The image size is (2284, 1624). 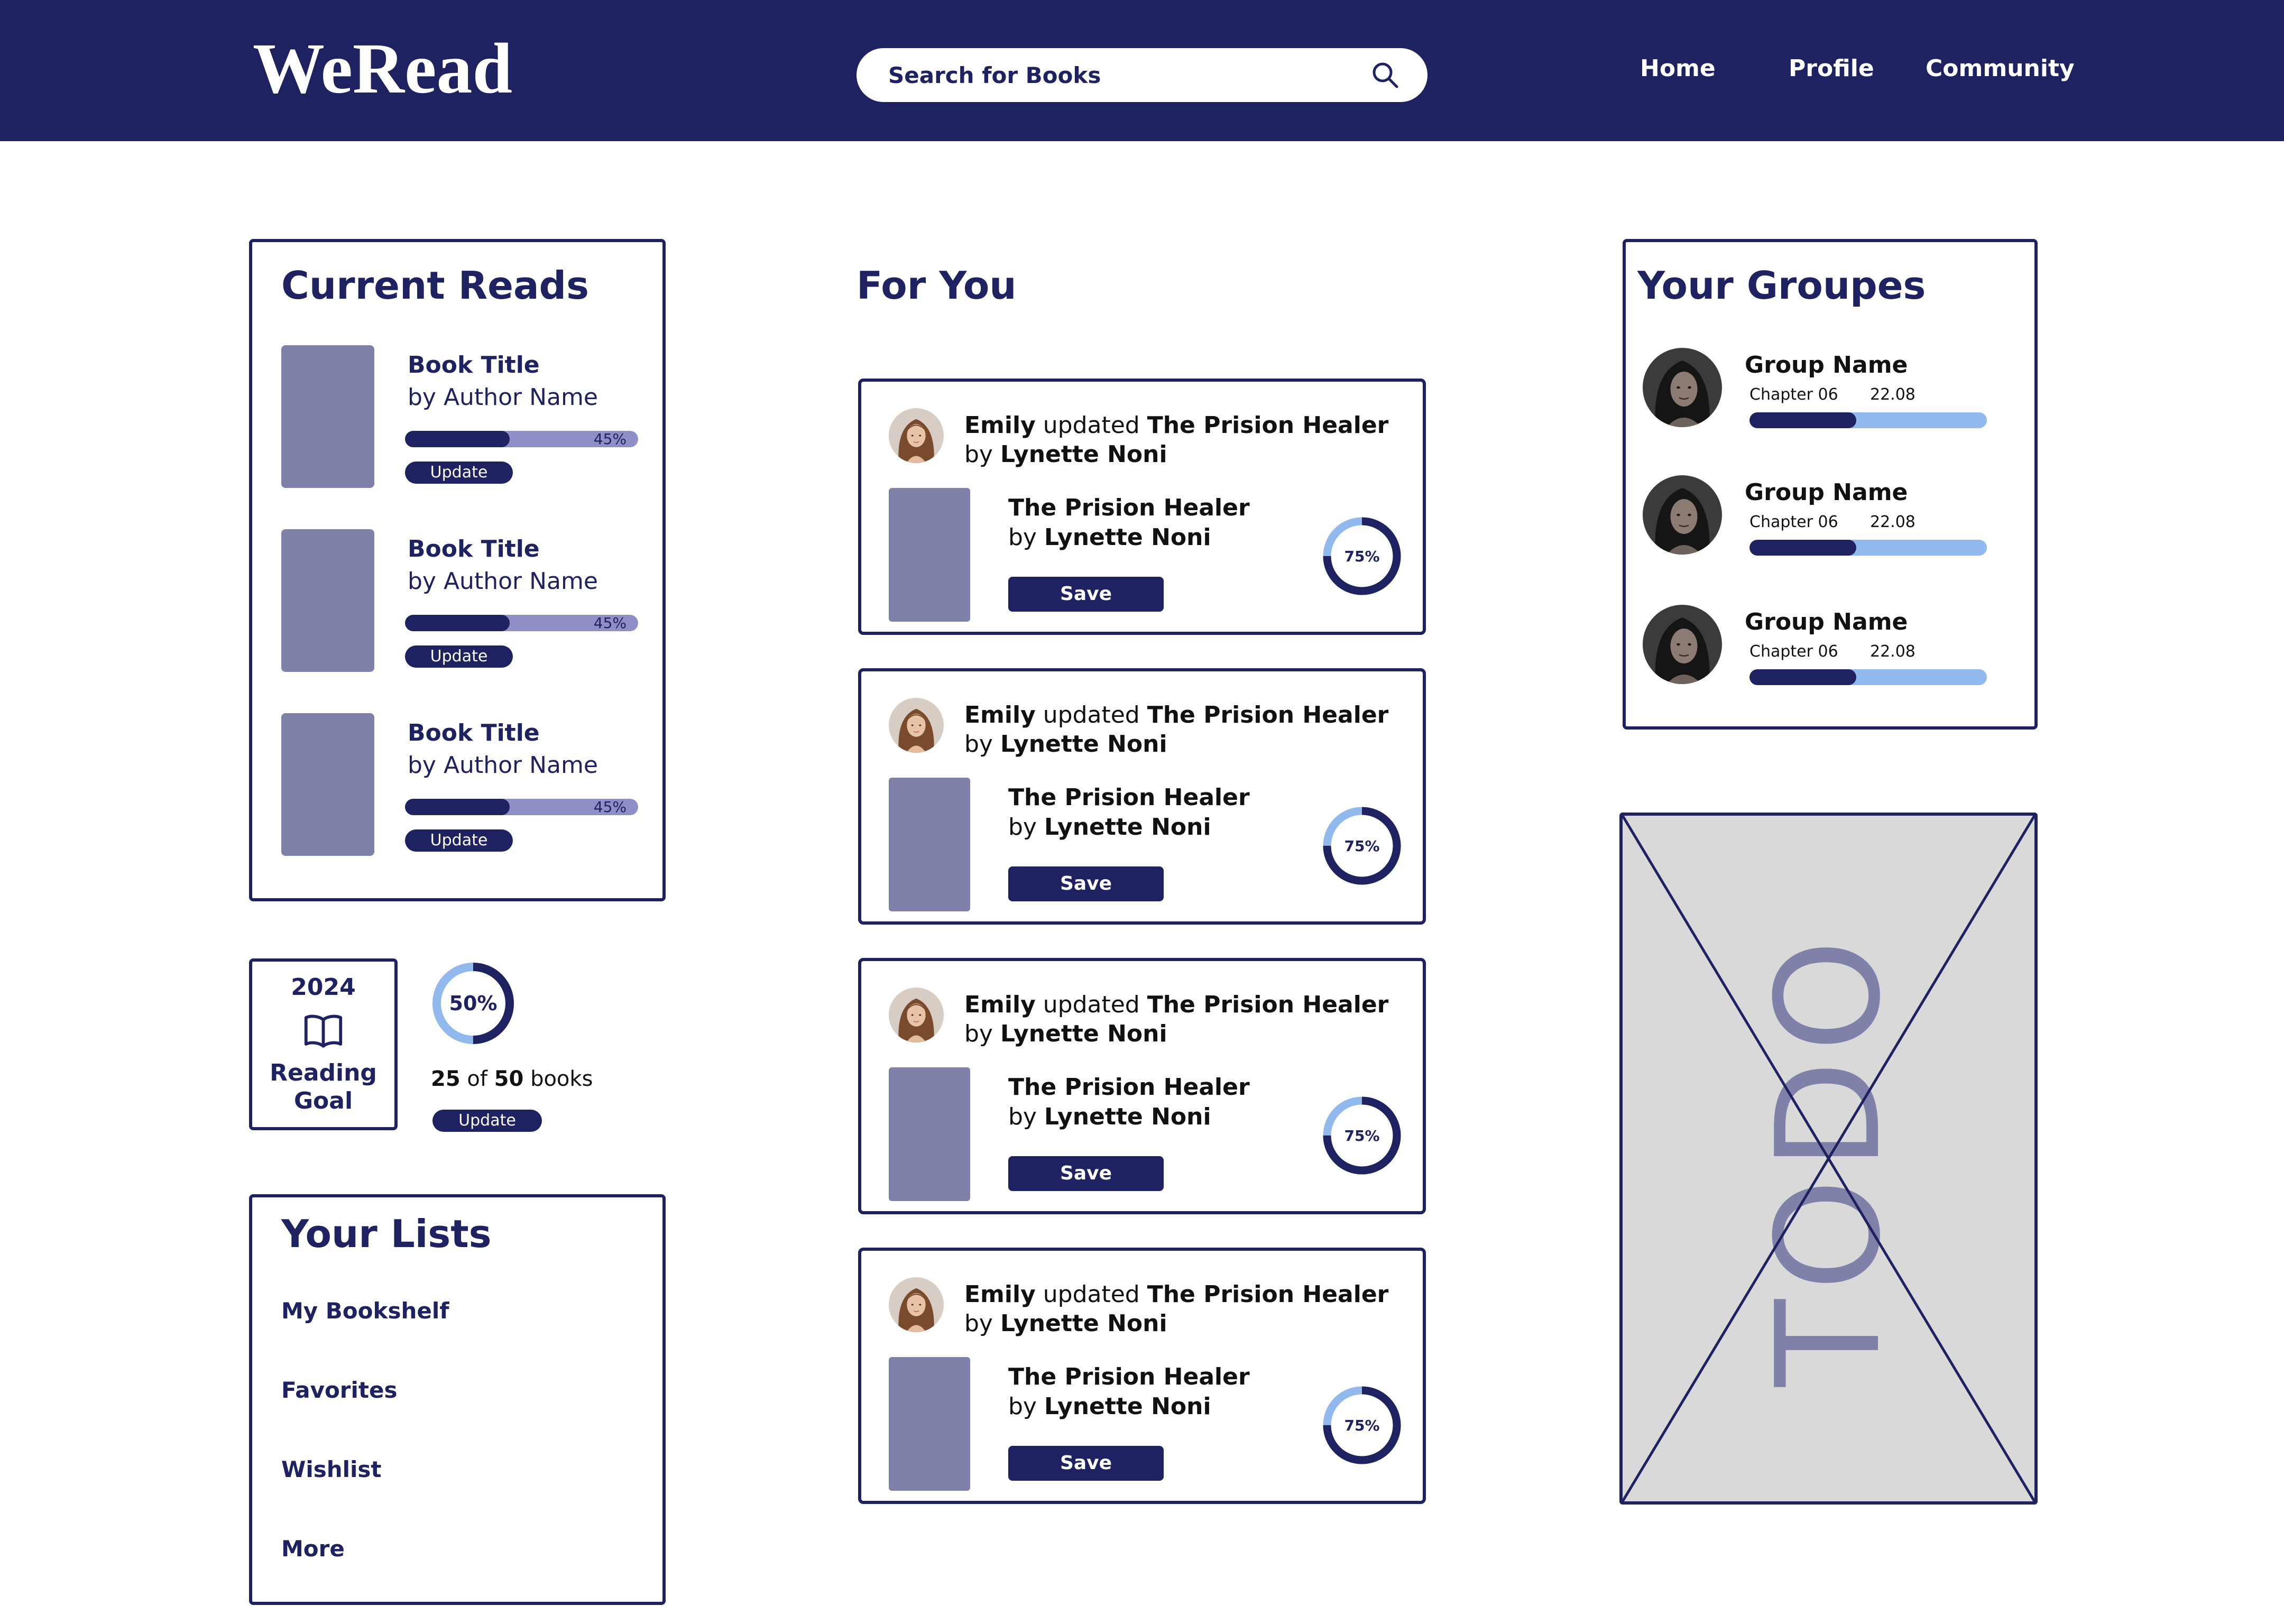 What do you see at coordinates (446, 1079) in the screenshot?
I see `books-read-count: 25` at bounding box center [446, 1079].